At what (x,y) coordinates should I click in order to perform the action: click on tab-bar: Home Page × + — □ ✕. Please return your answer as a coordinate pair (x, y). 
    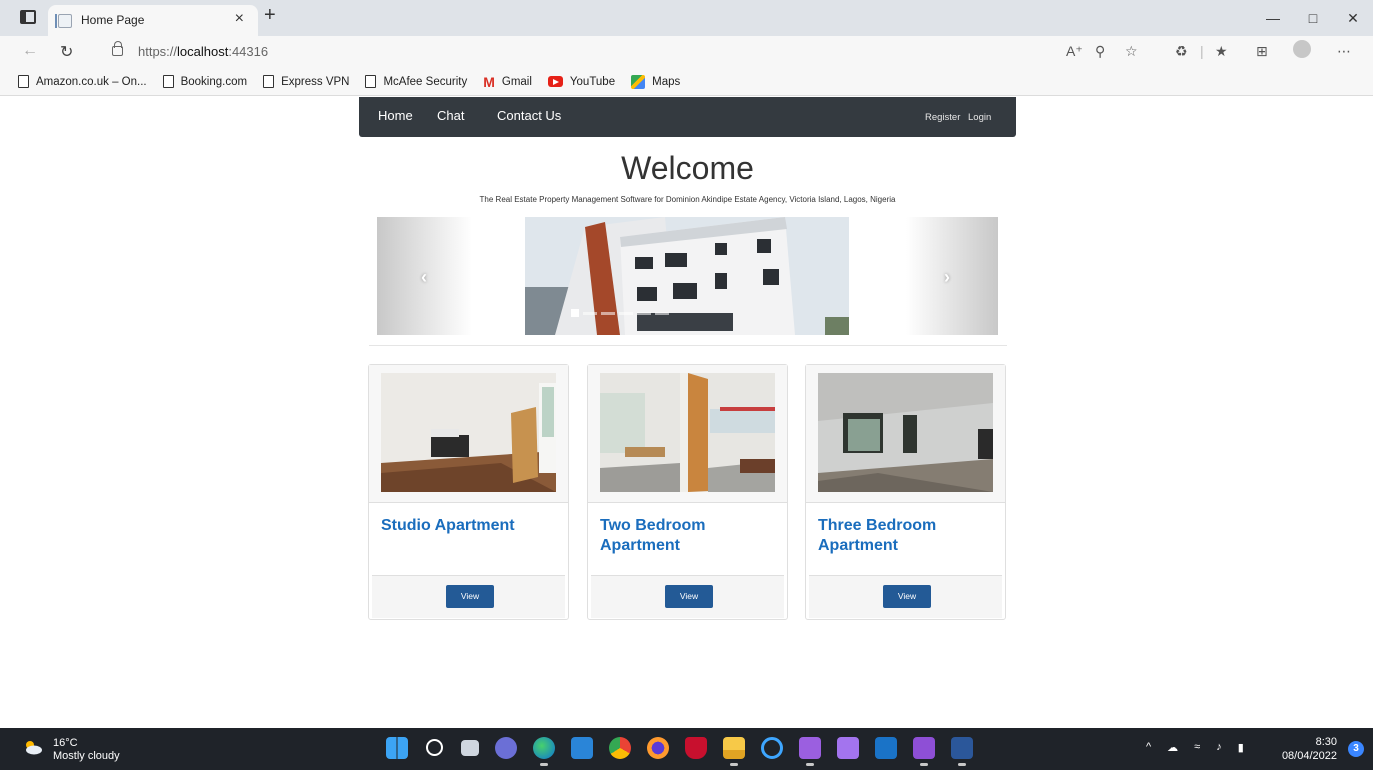
    Looking at the image, I should click on (686, 18).